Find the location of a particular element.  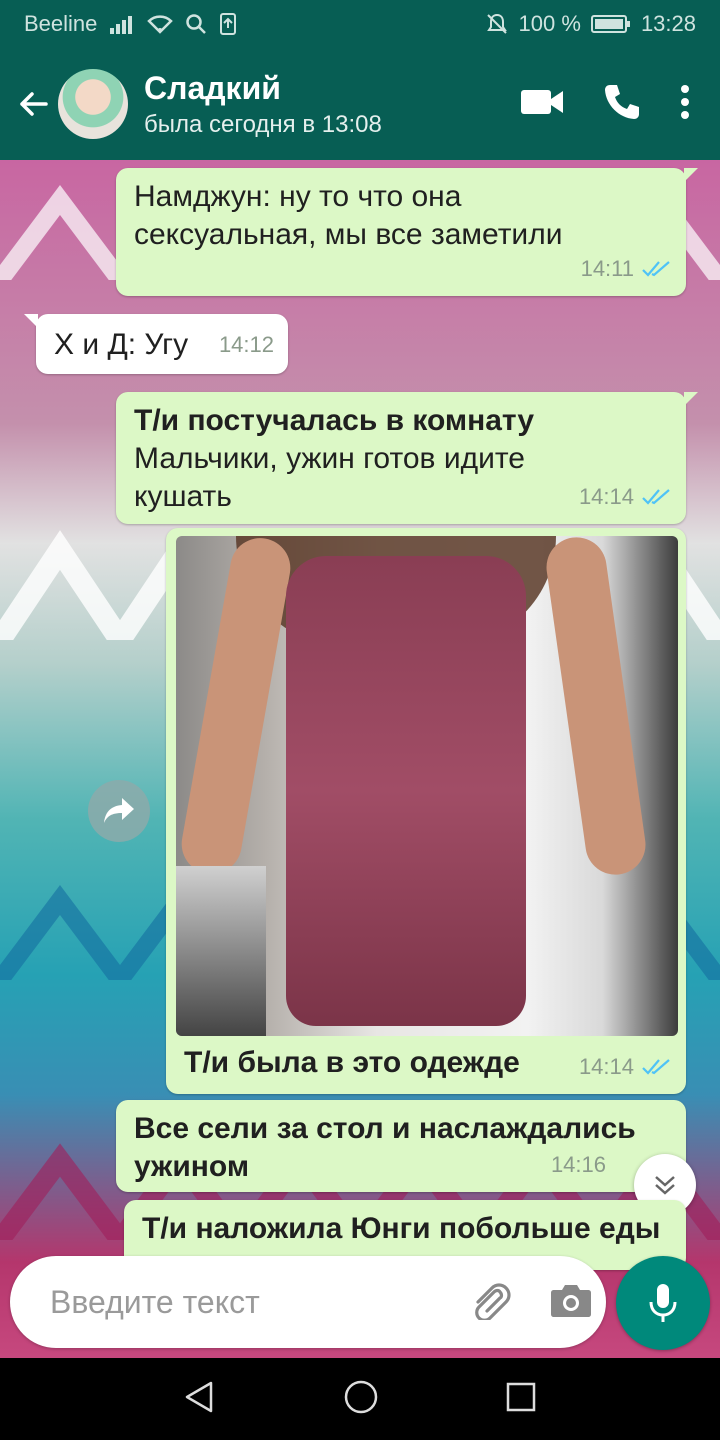

signal-icon is located at coordinates (122, 24).